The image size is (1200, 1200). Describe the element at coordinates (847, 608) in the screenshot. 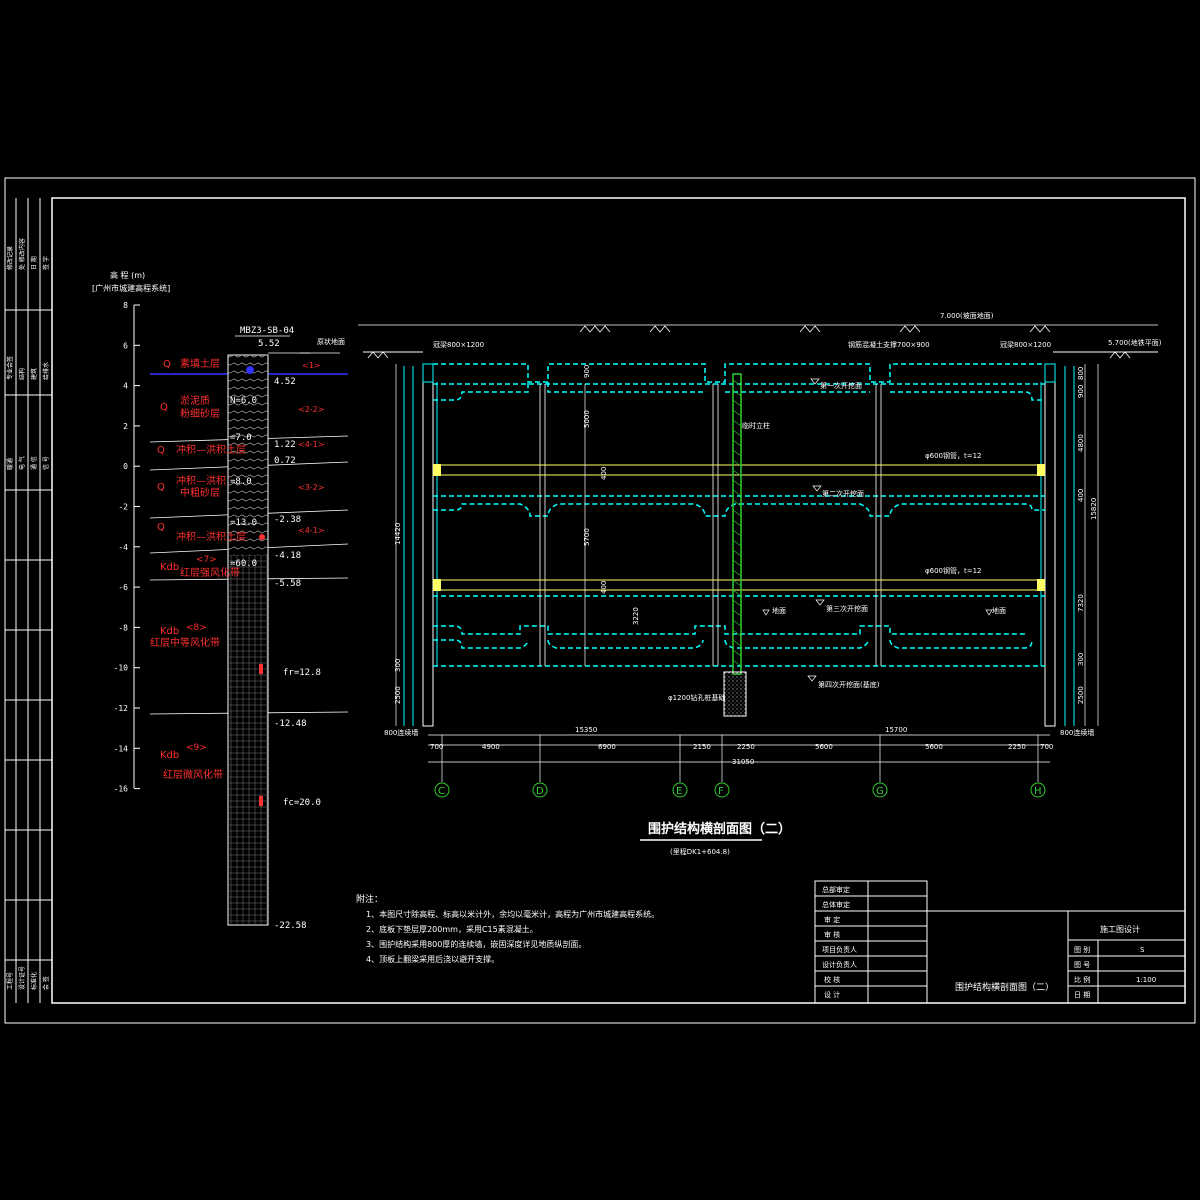

I see `exc3-label: 第三次开挖面` at that location.